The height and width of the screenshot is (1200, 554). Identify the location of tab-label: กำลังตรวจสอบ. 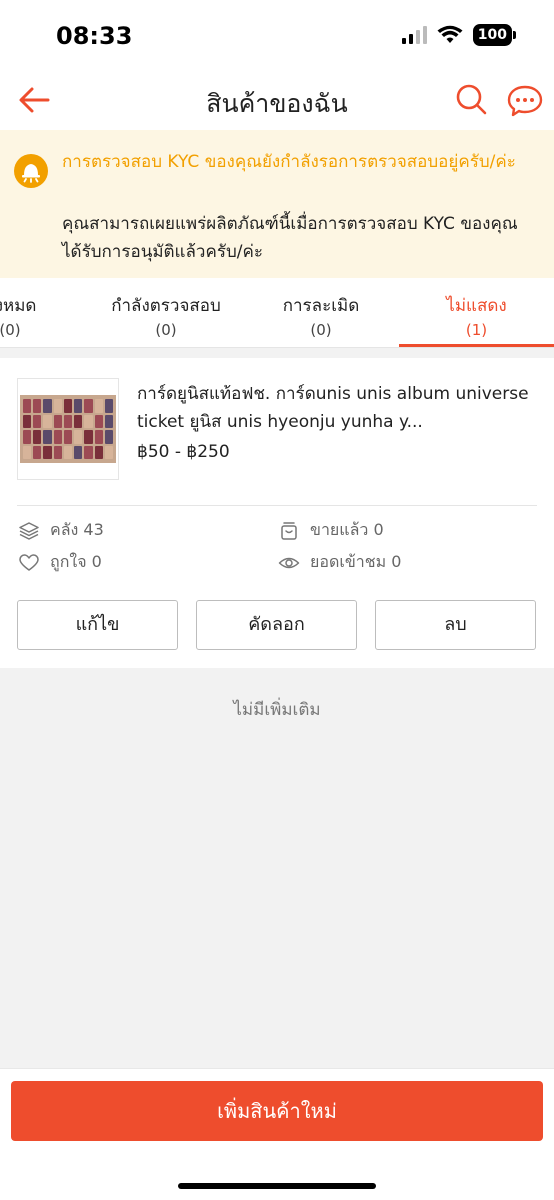
(166, 306).